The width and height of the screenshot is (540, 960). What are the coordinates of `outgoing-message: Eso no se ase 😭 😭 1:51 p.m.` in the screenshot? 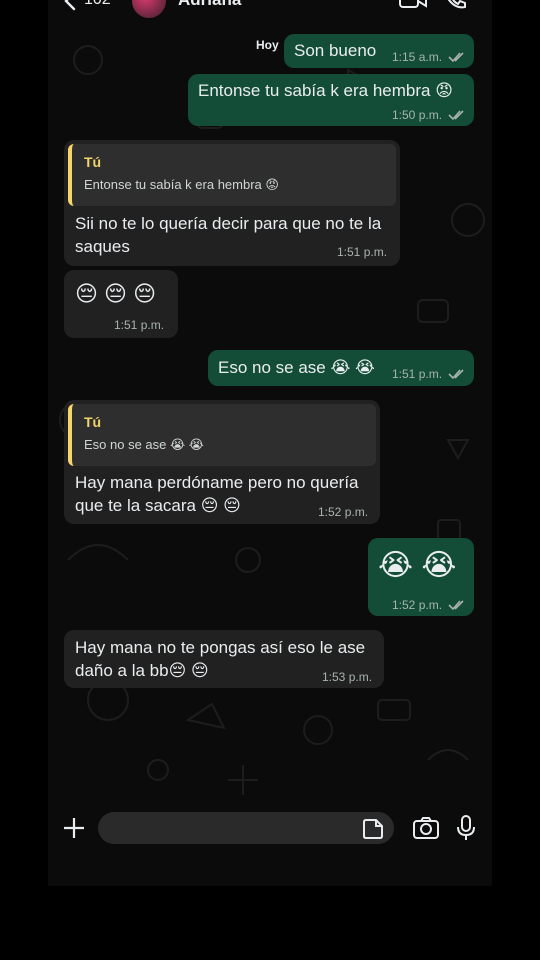 It's located at (341, 368).